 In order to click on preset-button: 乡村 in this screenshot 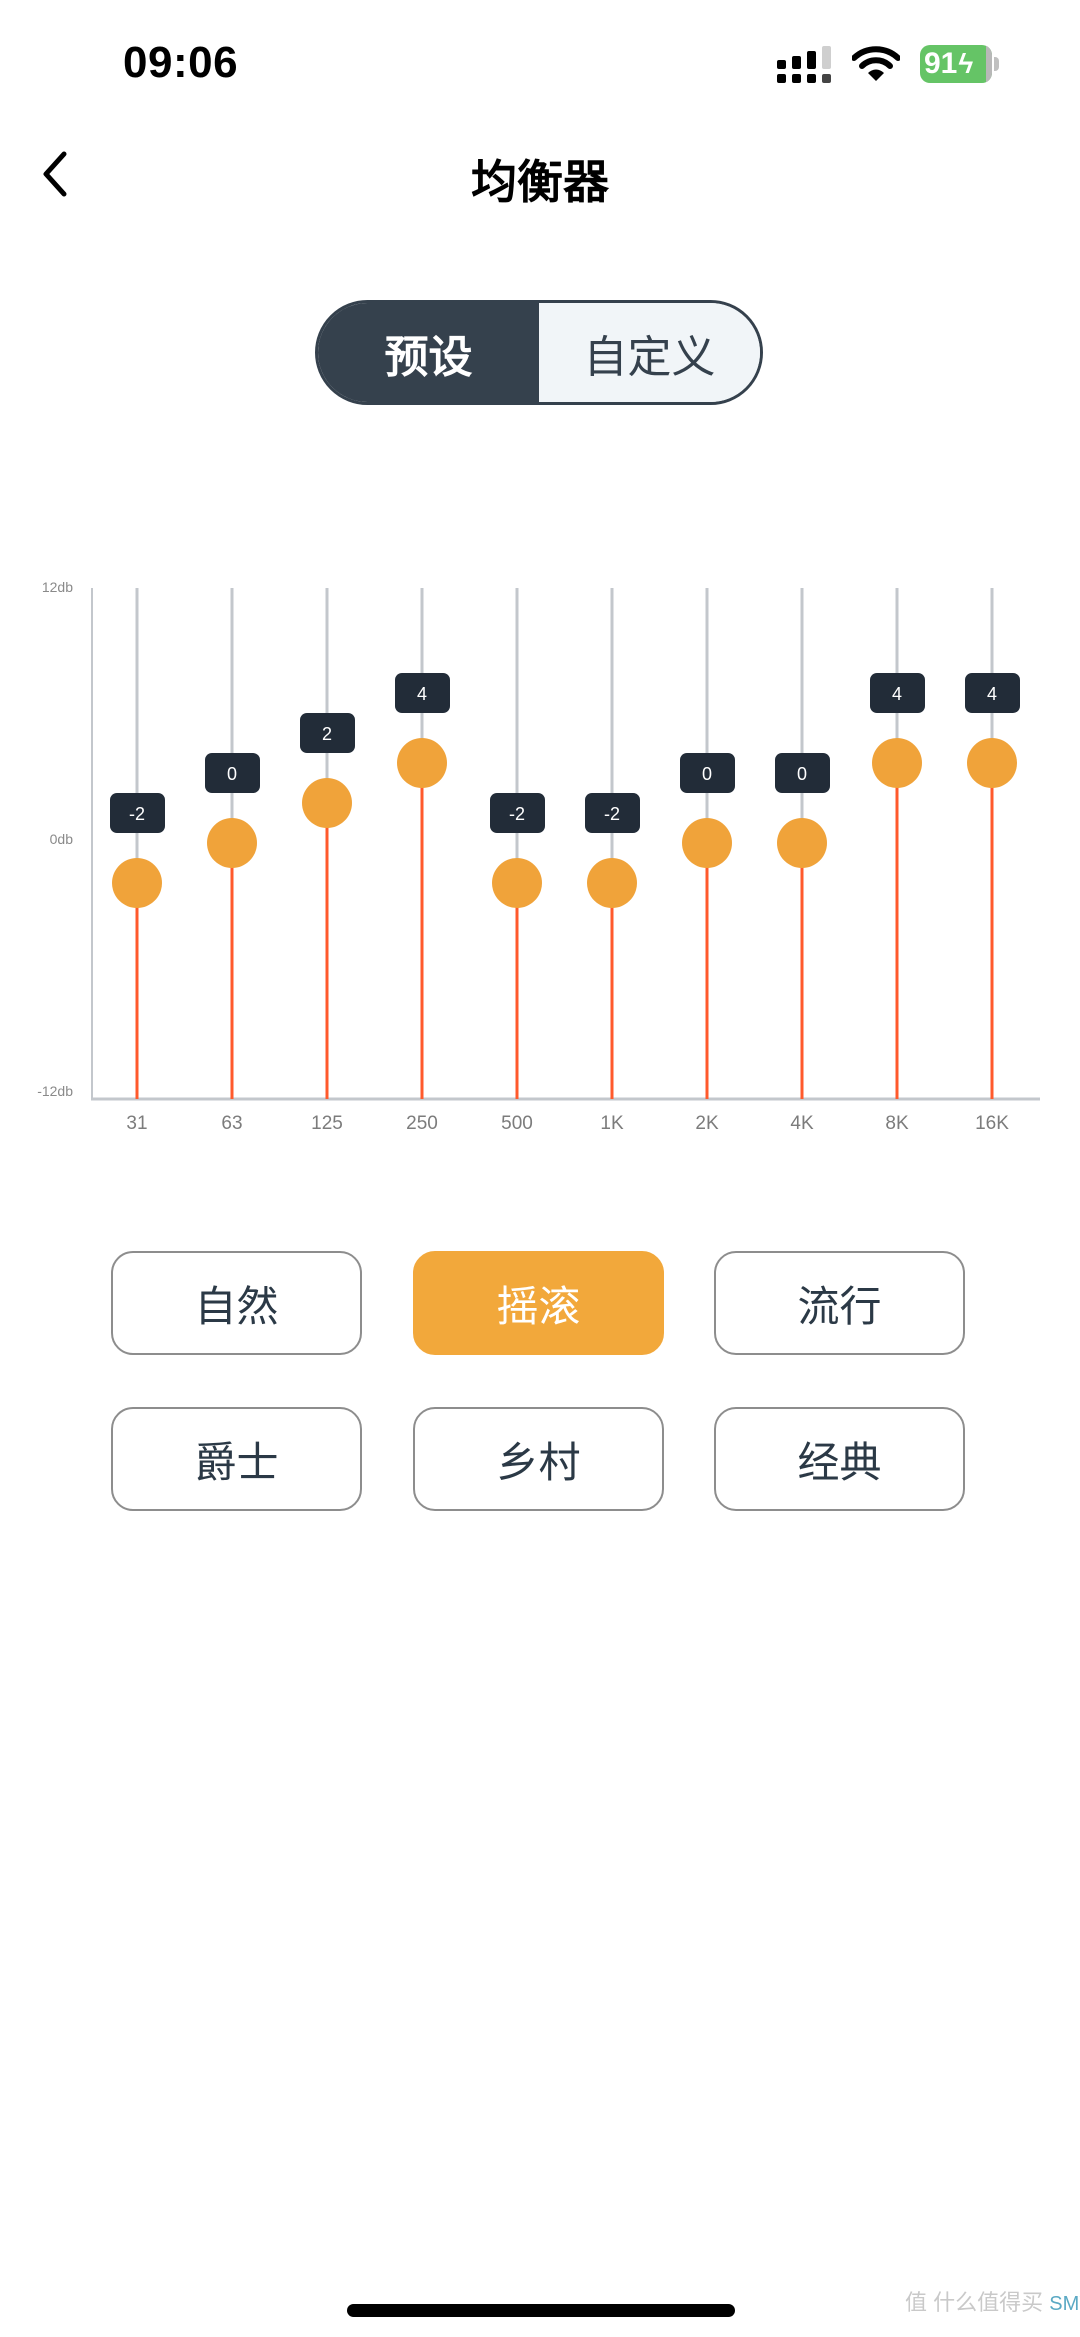, I will do `click(538, 1459)`.